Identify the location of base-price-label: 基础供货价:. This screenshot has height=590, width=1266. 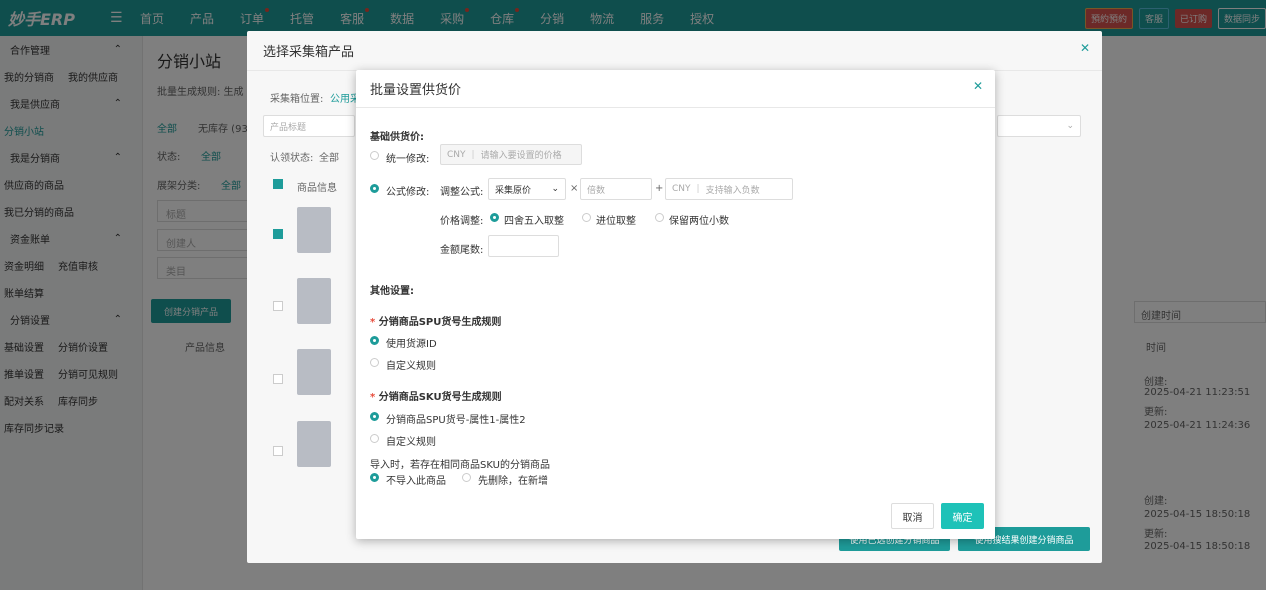
(397, 137).